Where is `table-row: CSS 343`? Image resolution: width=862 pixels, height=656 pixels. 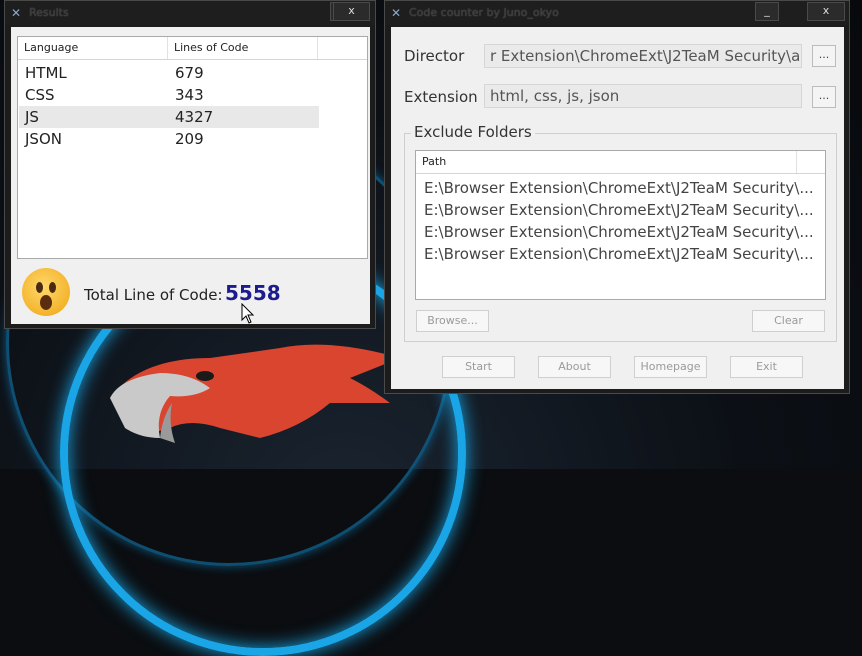
table-row: CSS 343 is located at coordinates (169, 95).